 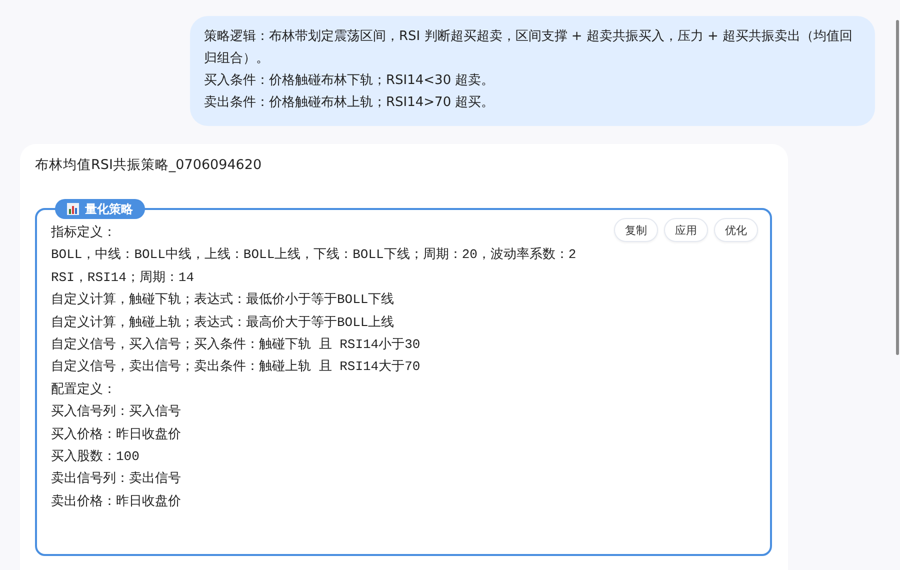 What do you see at coordinates (73, 209) in the screenshot?
I see `bar-chart-icon` at bounding box center [73, 209].